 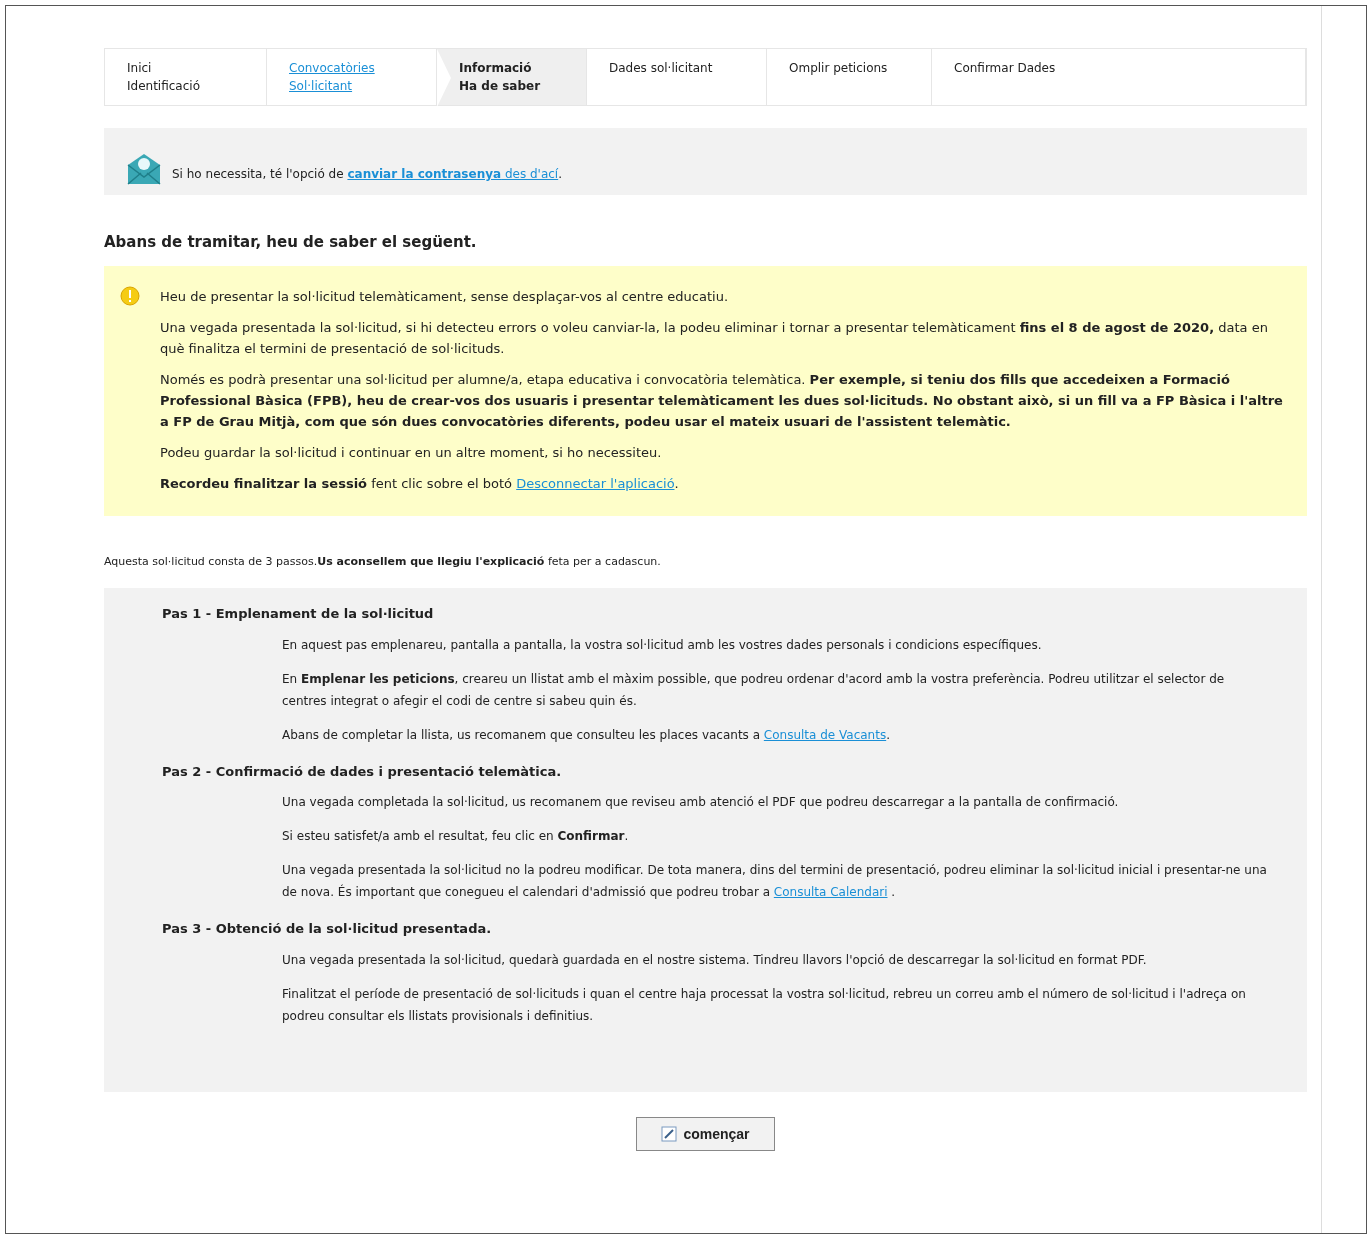 I want to click on warning-paragraph: Només es podrà presentar una sol·licitud per alumne/a, etapa educativa i convocatòria telemàtica. Per exemple, si teniu dos fills que accedeixen a Formació Professional Bàsica (FPB), heu de crear-vos dos usuaris i presentar telemàticament les dues sol·licituds. No obstant això, si un fill va a FP Bàsica i l'altre a FP de Grau Mitjà, com que són dues convocatòries diferents, podeu usar el mateix usuari de l'assistent telemàtic., so click(x=722, y=400).